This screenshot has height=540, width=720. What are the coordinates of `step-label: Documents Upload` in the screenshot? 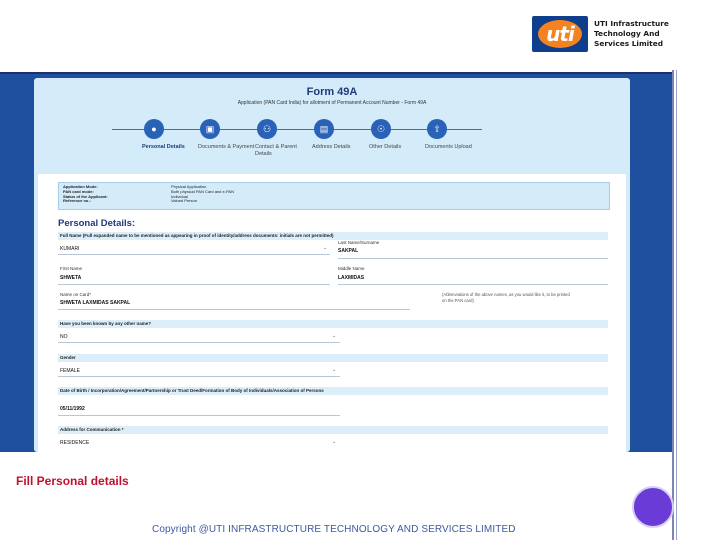 It's located at (448, 147).